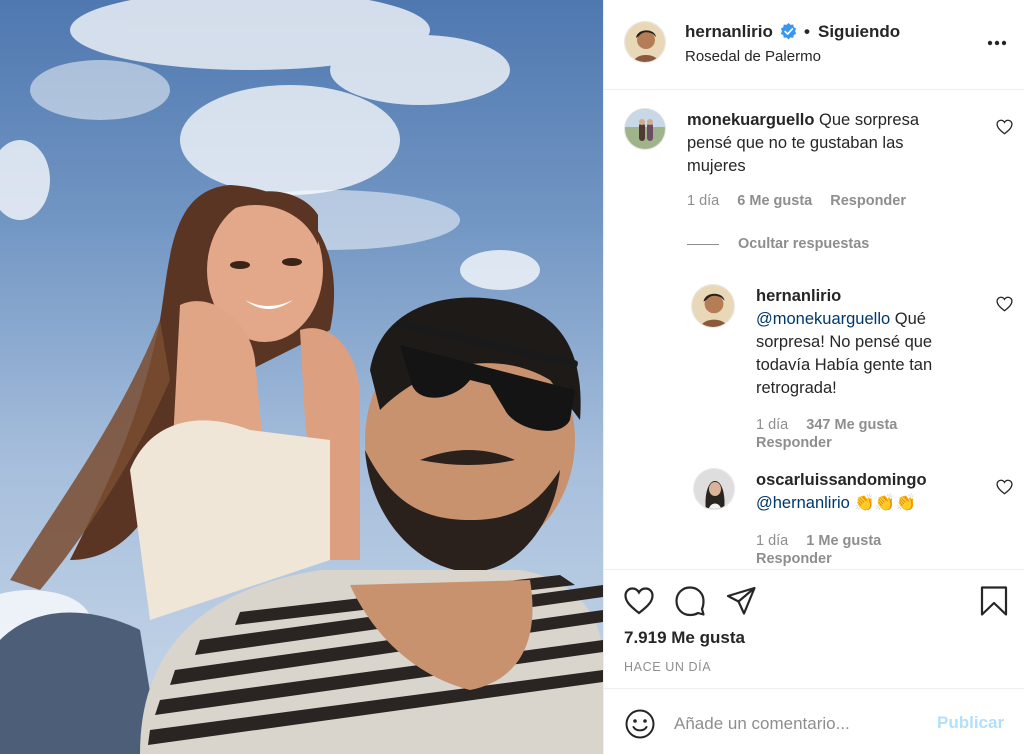 This screenshot has width=1024, height=754. Describe the element at coordinates (970, 723) in the screenshot. I see `publish-button: Publicar` at that location.